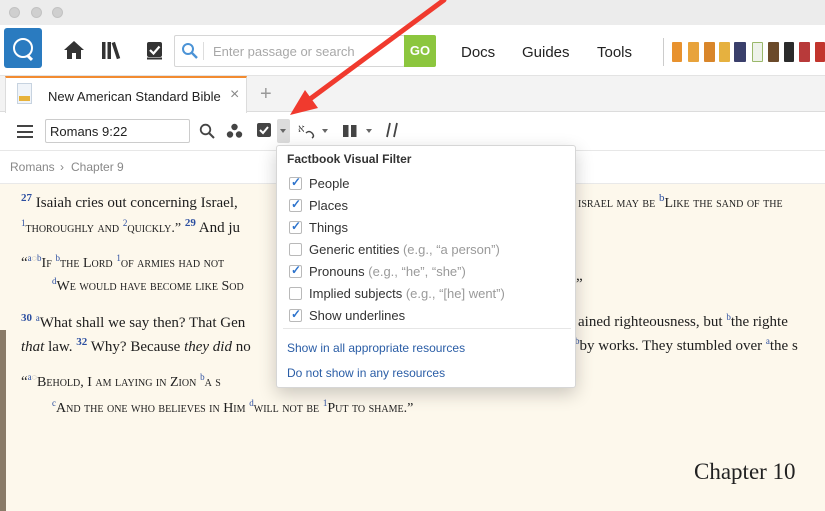 Image resolution: width=825 pixels, height=511 pixels. What do you see at coordinates (136, 345) in the screenshot?
I see `verse-31-line: that law. 32 Why? Because they did no` at bounding box center [136, 345].